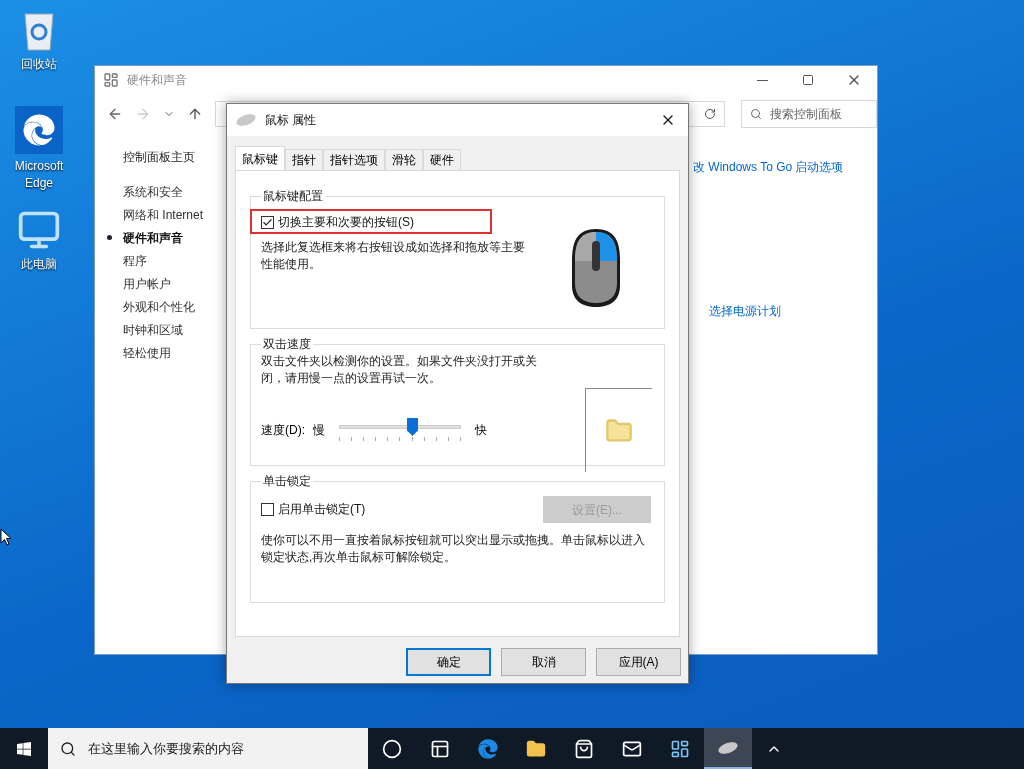  Describe the element at coordinates (283, 430) in the screenshot. I see `slider-label: 速度(D):` at that location.